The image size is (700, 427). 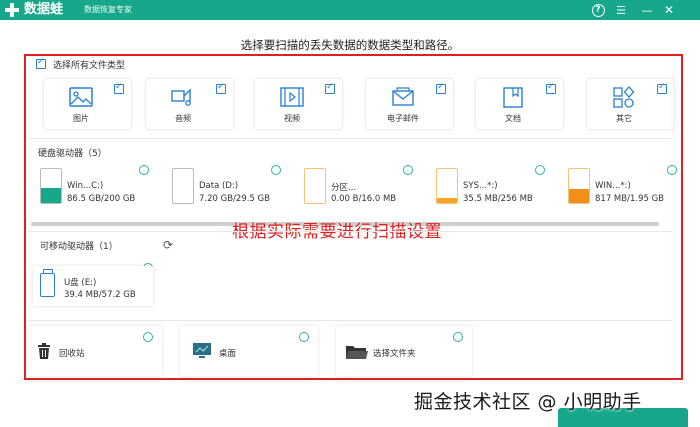 I want to click on music-icon, so click(x=181, y=97).